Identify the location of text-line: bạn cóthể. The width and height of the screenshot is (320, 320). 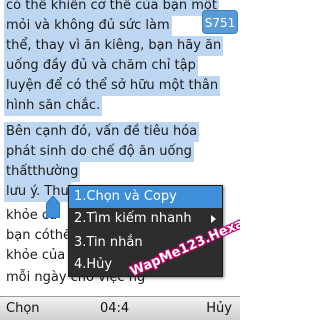
(38, 236).